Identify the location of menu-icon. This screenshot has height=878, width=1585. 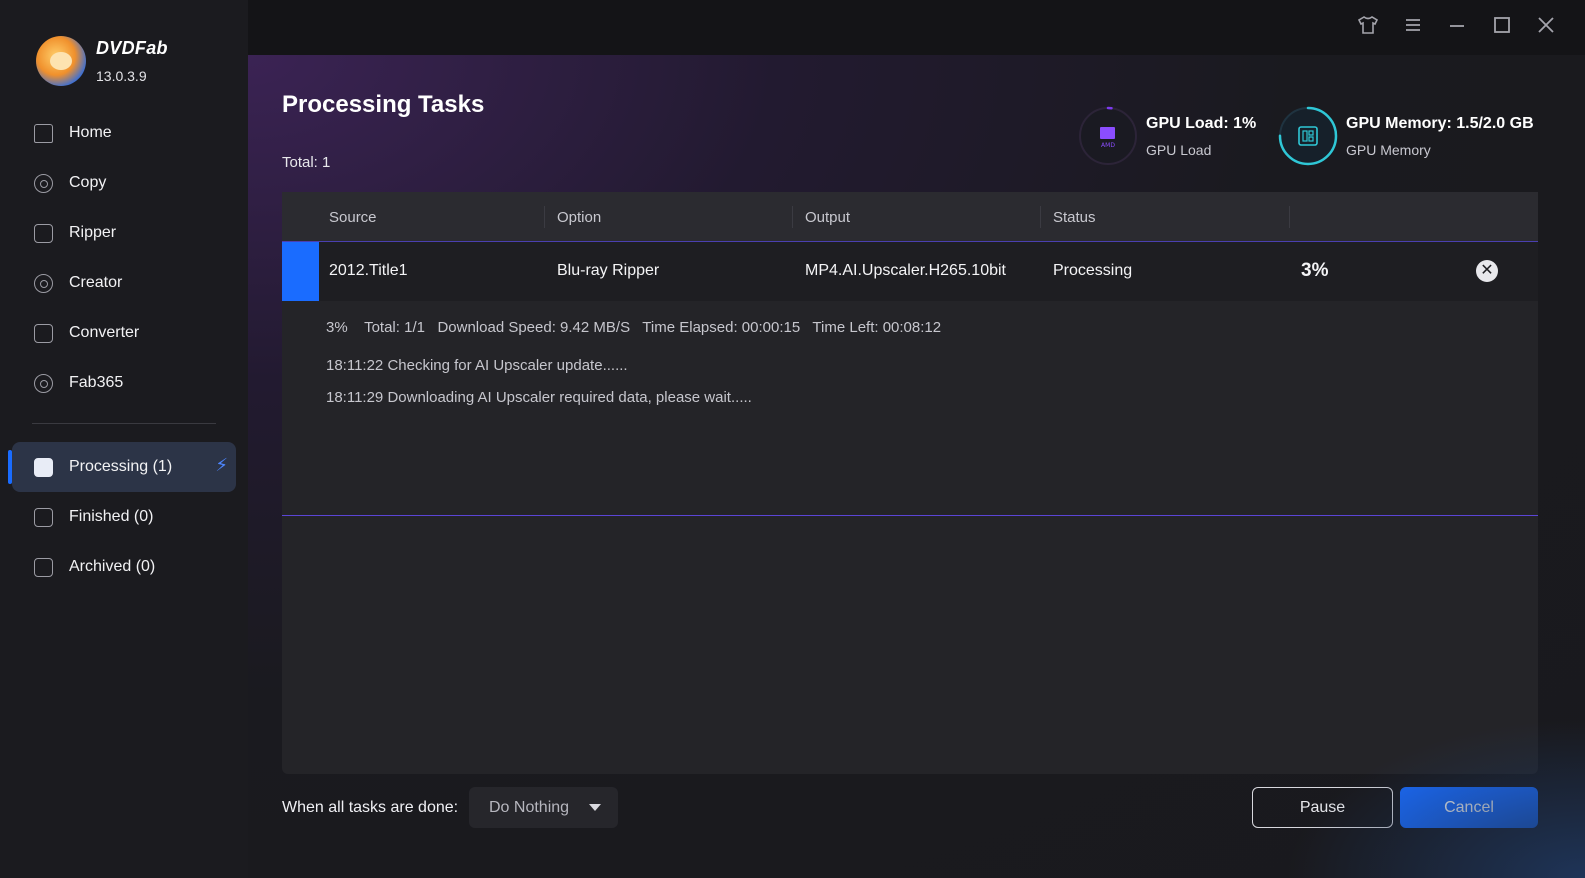
(1413, 27).